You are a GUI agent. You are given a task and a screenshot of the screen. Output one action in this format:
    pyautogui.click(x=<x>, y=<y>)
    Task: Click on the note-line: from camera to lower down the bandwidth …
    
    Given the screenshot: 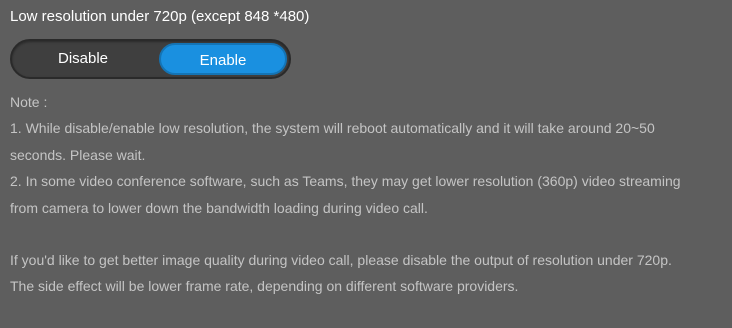 What is the action you would take?
    pyautogui.click(x=219, y=208)
    